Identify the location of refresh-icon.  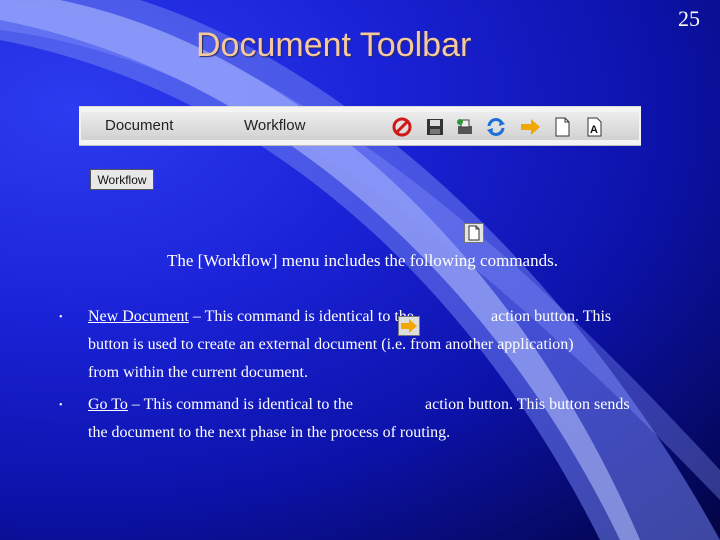
(496, 127).